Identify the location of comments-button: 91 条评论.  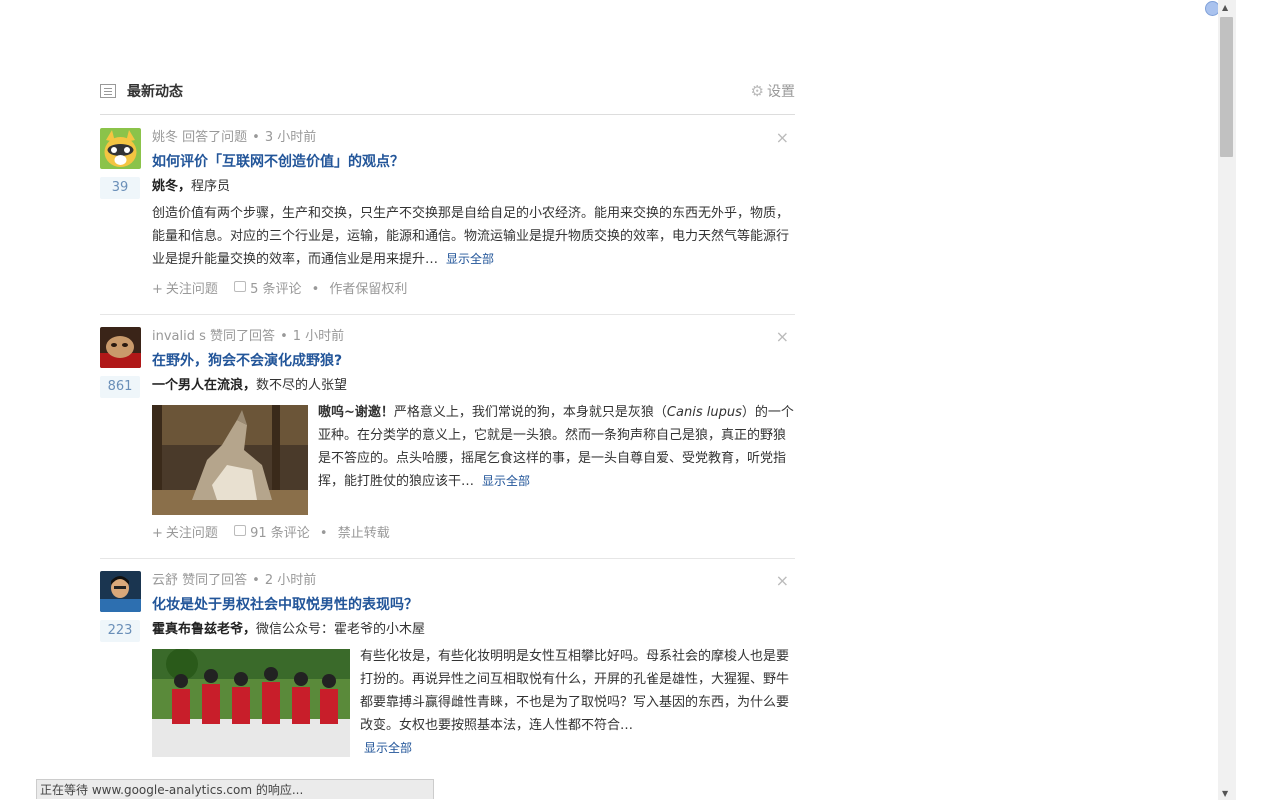
(272, 533).